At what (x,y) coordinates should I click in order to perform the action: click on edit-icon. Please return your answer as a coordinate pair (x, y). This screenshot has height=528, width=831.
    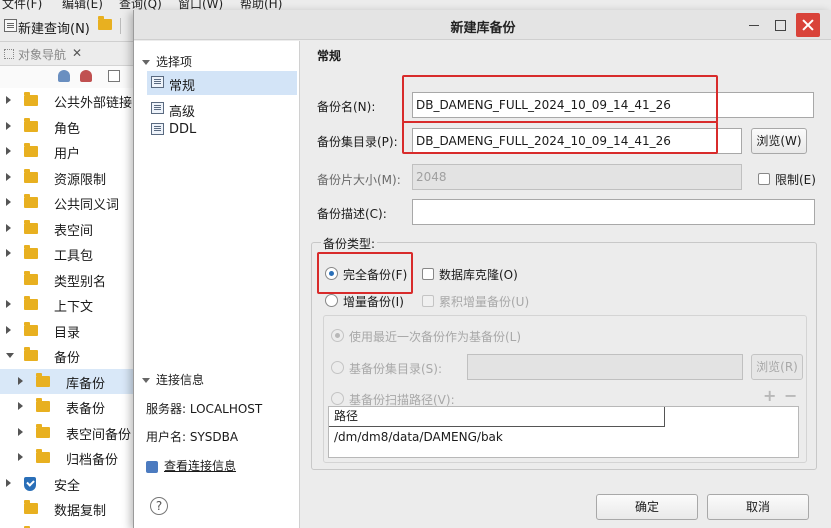
    Looking at the image, I should click on (114, 76).